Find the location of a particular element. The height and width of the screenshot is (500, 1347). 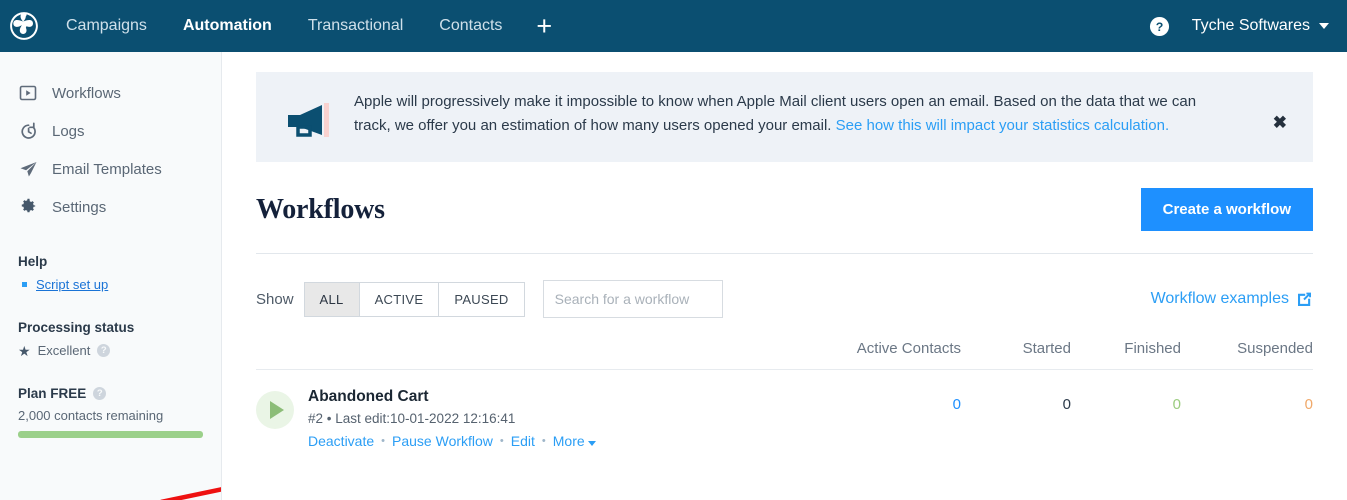

more-menu-link: More is located at coordinates (574, 441).